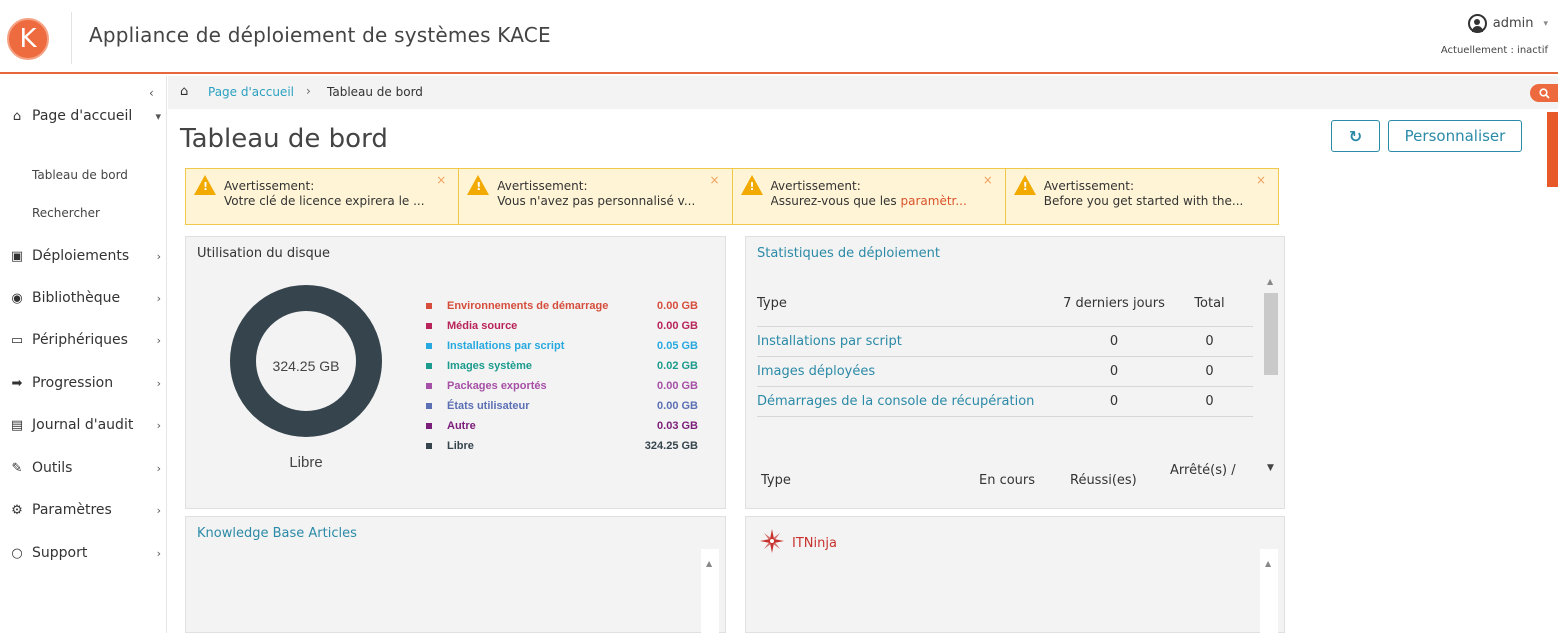  I want to click on sidebar-item-library: ◉ Bibliothèque ›, so click(87, 298).